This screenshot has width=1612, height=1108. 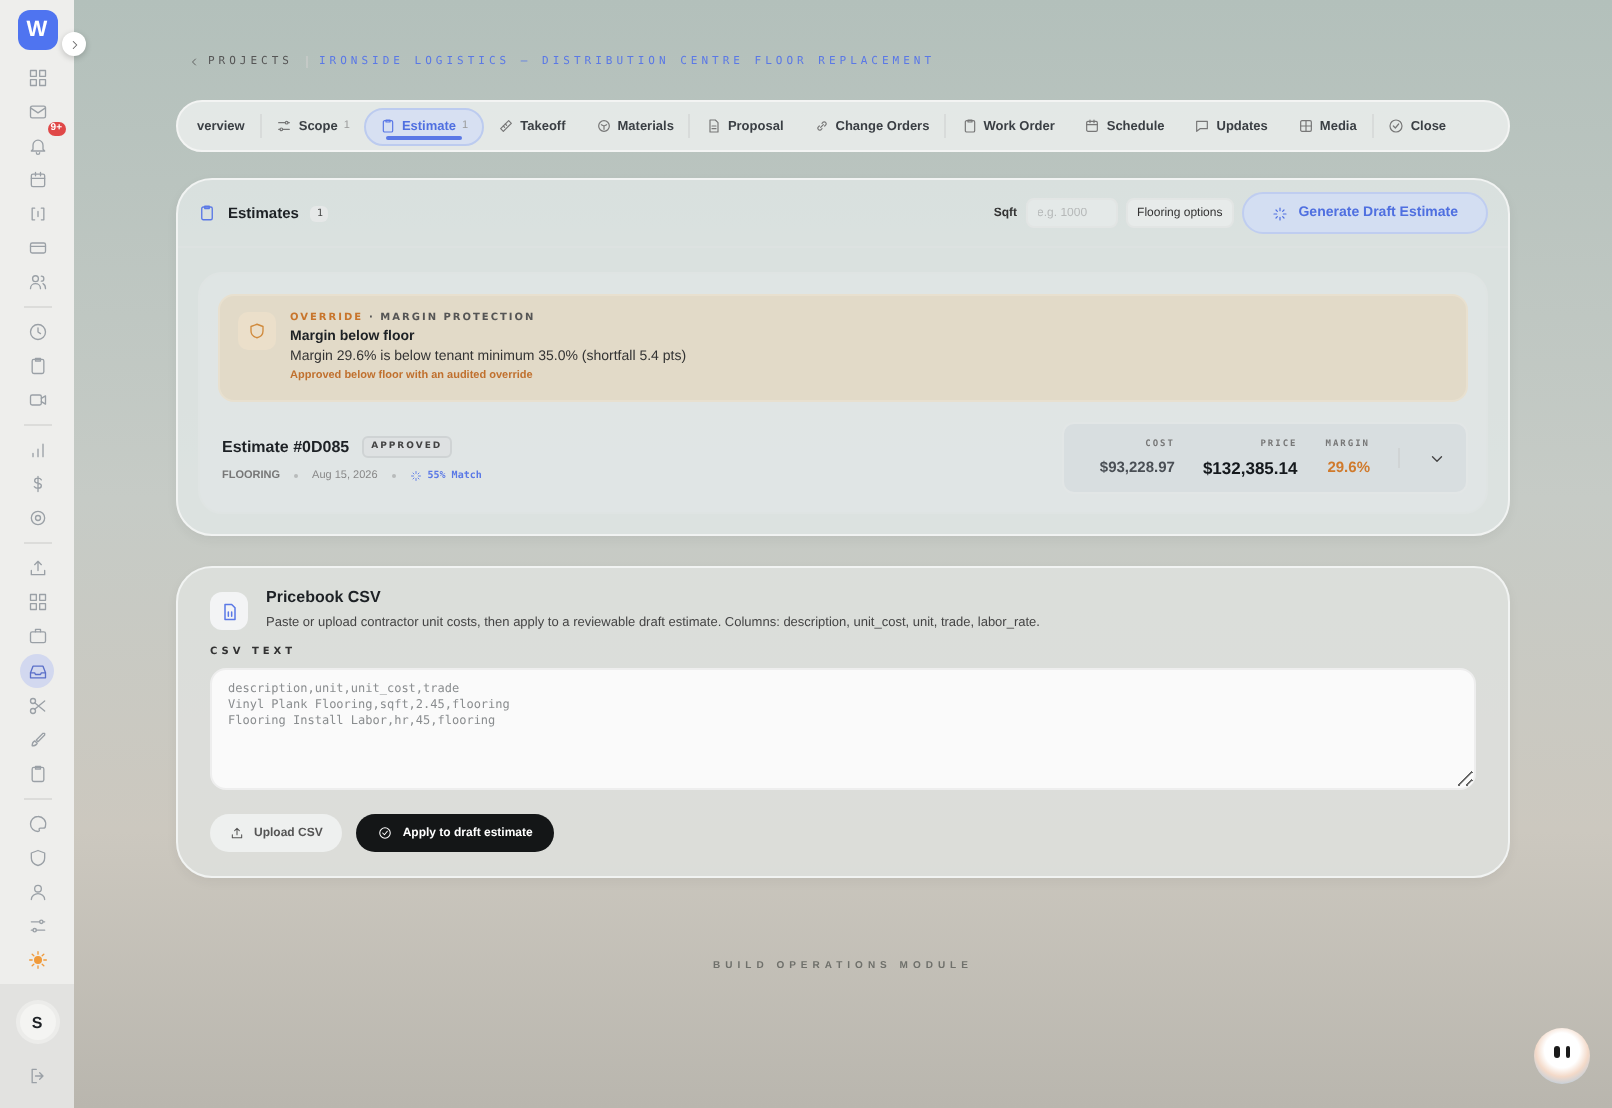 I want to click on inbox-icon, so click(x=37, y=671).